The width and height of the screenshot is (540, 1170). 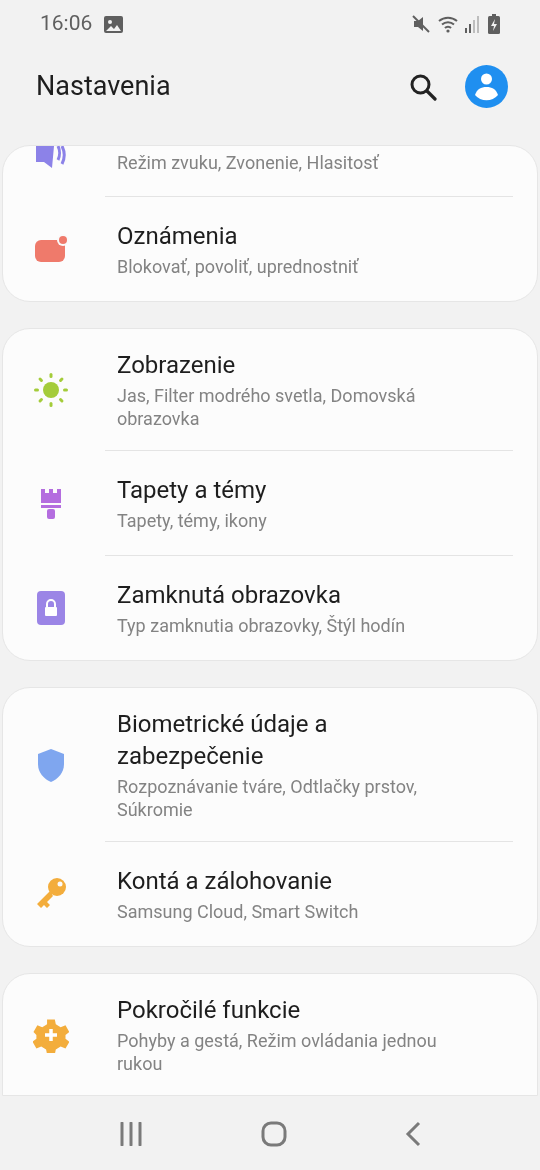 I want to click on wifi-icon, so click(x=449, y=24).